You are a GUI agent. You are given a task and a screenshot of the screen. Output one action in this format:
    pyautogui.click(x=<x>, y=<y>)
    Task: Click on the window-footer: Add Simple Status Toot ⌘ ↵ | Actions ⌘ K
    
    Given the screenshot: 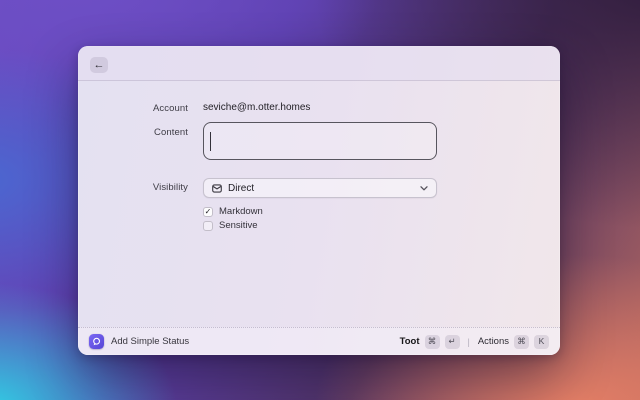 What is the action you would take?
    pyautogui.click(x=319, y=341)
    